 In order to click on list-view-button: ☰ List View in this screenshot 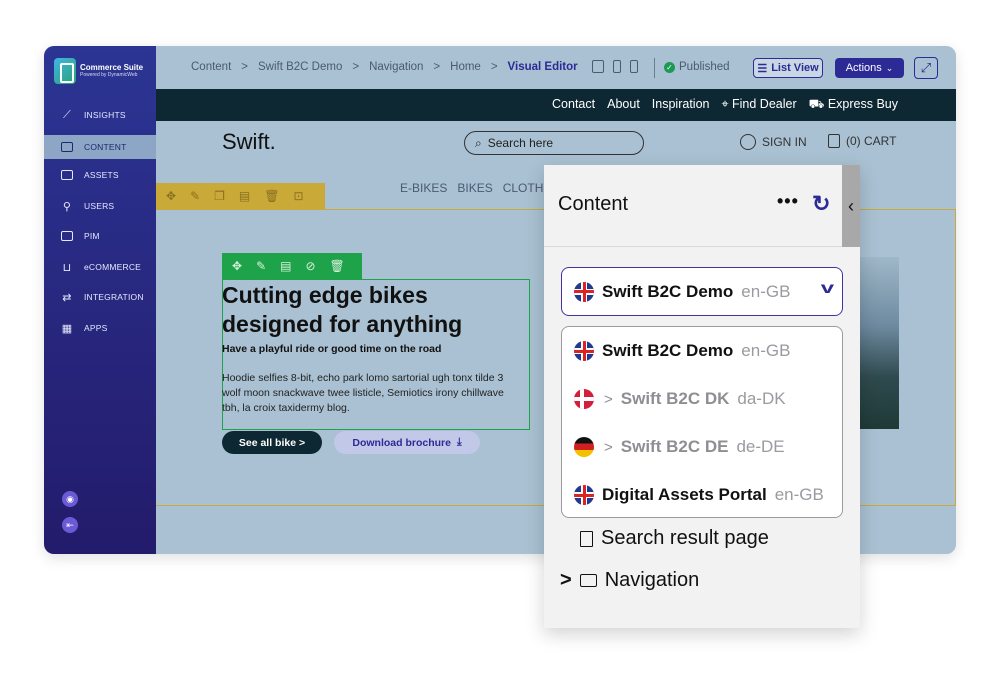, I will do `click(788, 68)`.